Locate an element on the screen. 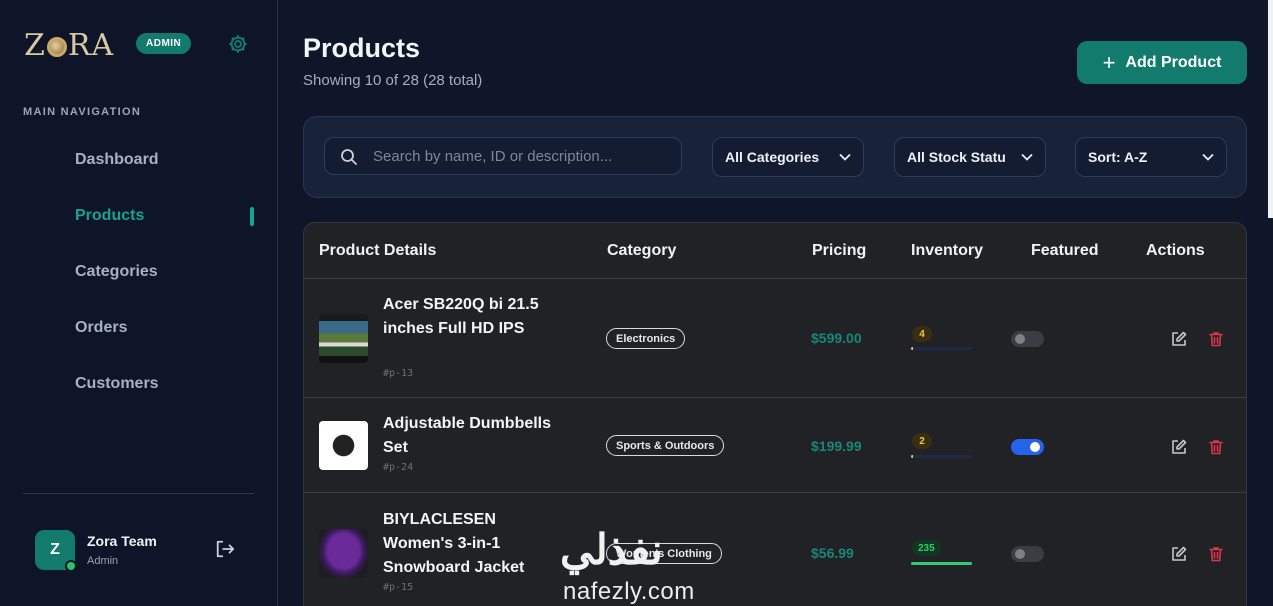 Image resolution: width=1273 pixels, height=606 pixels. sidebar-item-customers: Customers is located at coordinates (117, 384).